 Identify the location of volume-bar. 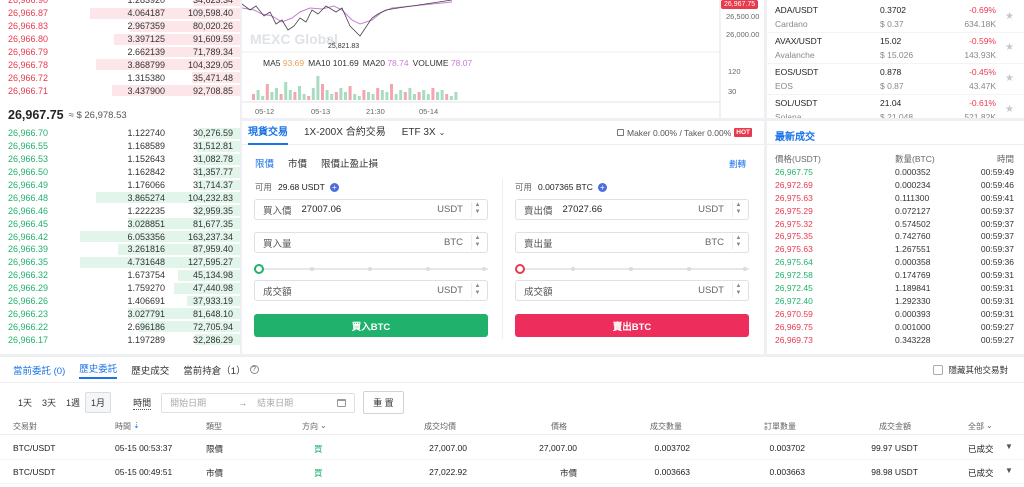
(447, 97).